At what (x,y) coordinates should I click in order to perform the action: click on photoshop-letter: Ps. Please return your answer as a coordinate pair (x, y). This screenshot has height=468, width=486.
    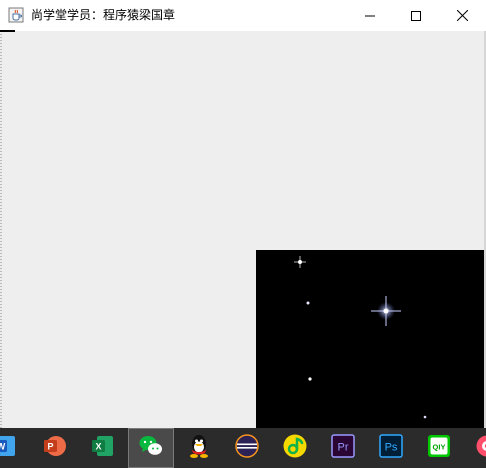
    Looking at the image, I should click on (391, 448).